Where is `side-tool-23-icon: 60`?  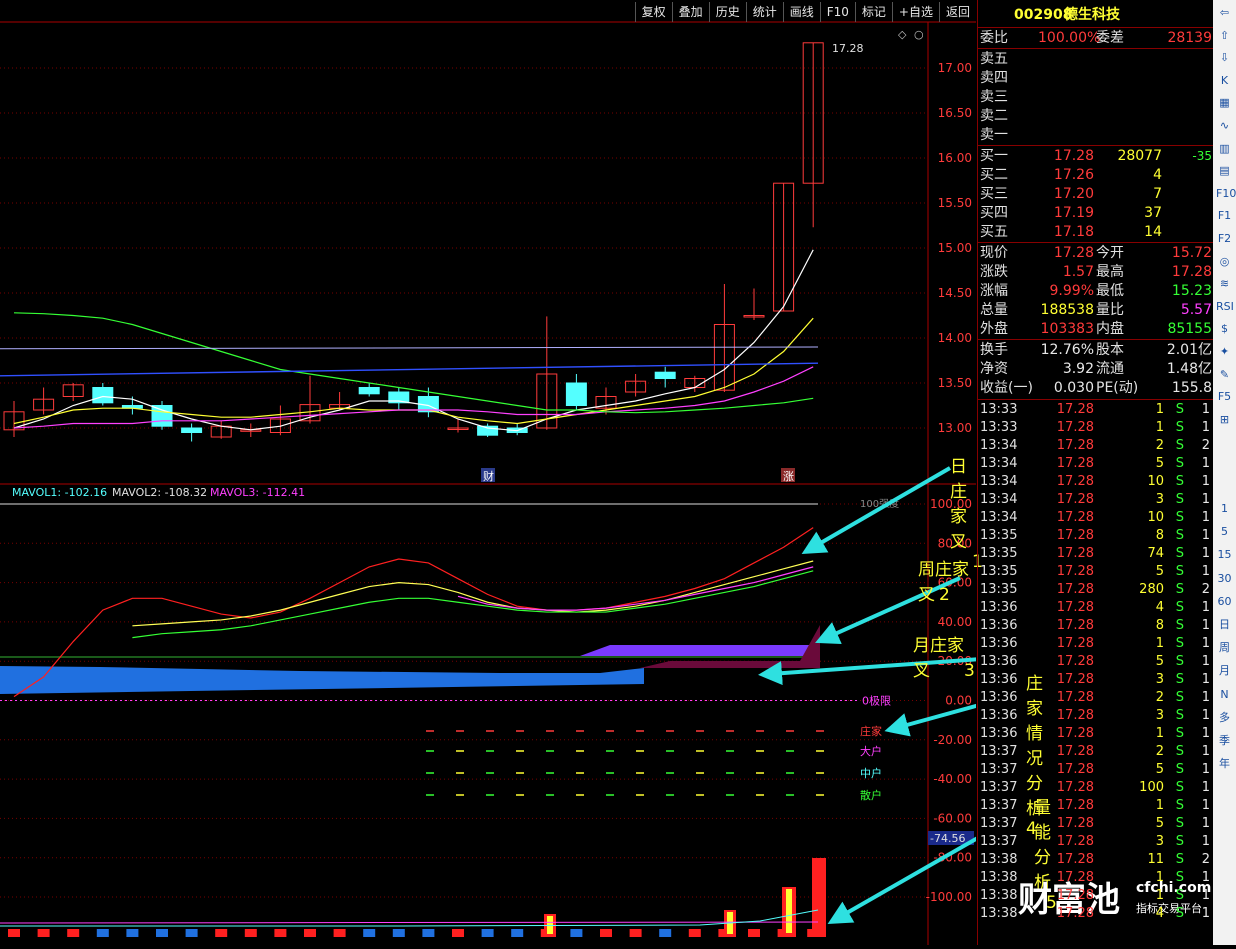
side-tool-23-icon: 60 is located at coordinates (1224, 601).